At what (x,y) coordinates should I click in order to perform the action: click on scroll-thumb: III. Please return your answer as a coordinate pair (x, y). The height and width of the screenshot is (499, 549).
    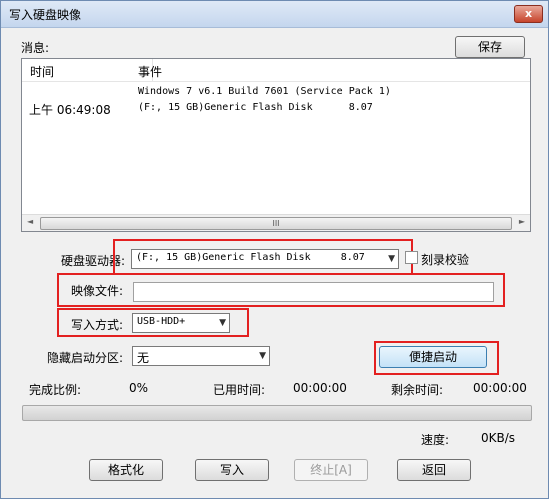
    Looking at the image, I should click on (276, 223).